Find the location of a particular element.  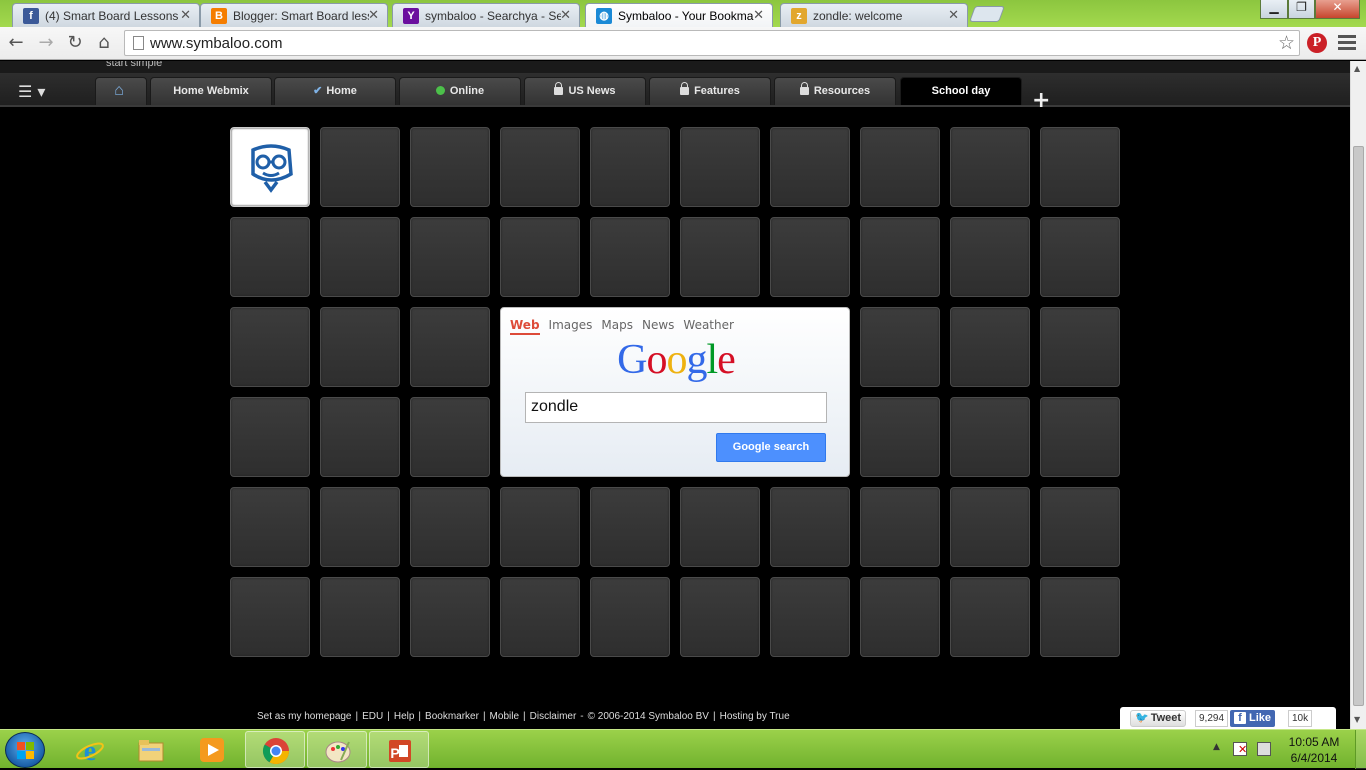

bookmark-star-icon: ☆ is located at coordinates (1286, 43).